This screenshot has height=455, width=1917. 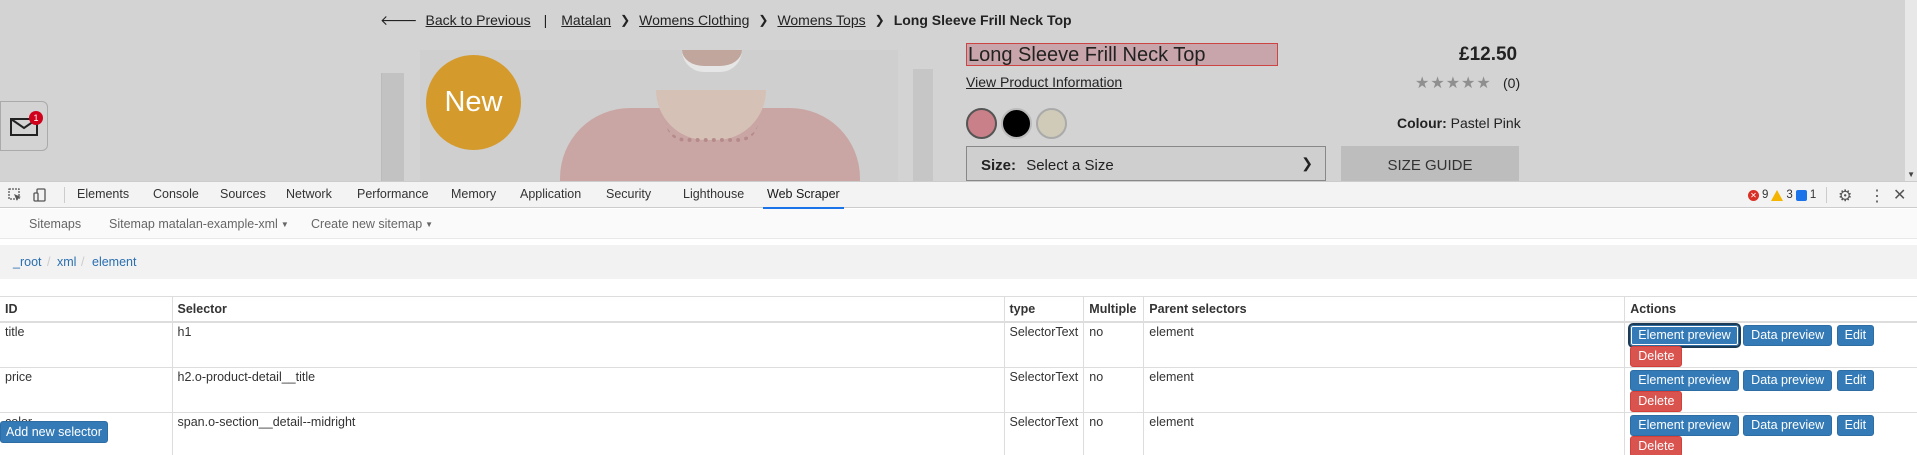 I want to click on rating-stars-icon: ★★★★★, so click(x=1453, y=83).